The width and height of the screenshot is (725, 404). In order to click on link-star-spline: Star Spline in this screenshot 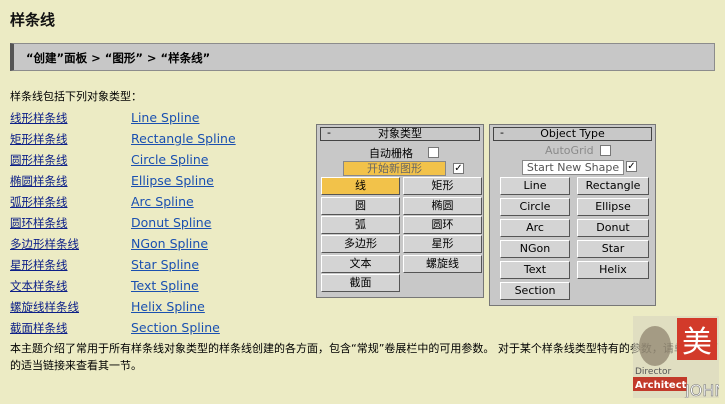, I will do `click(165, 264)`.